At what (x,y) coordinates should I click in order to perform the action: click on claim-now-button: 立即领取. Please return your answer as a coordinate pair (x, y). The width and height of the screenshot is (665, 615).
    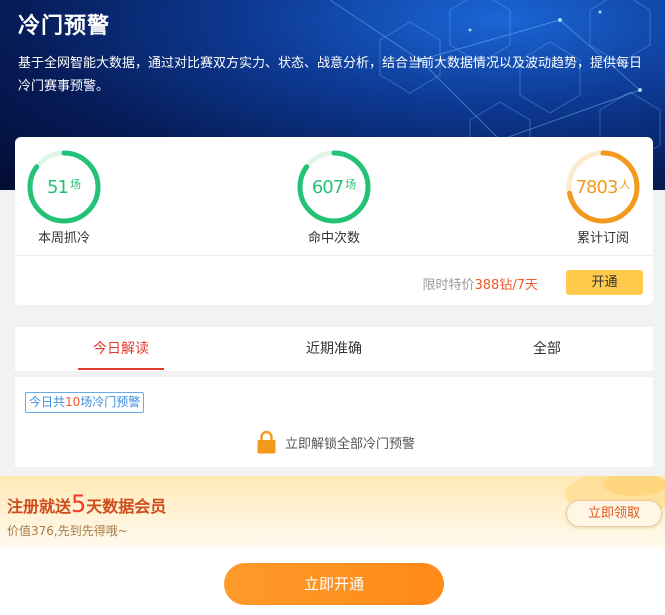
    Looking at the image, I should click on (614, 513).